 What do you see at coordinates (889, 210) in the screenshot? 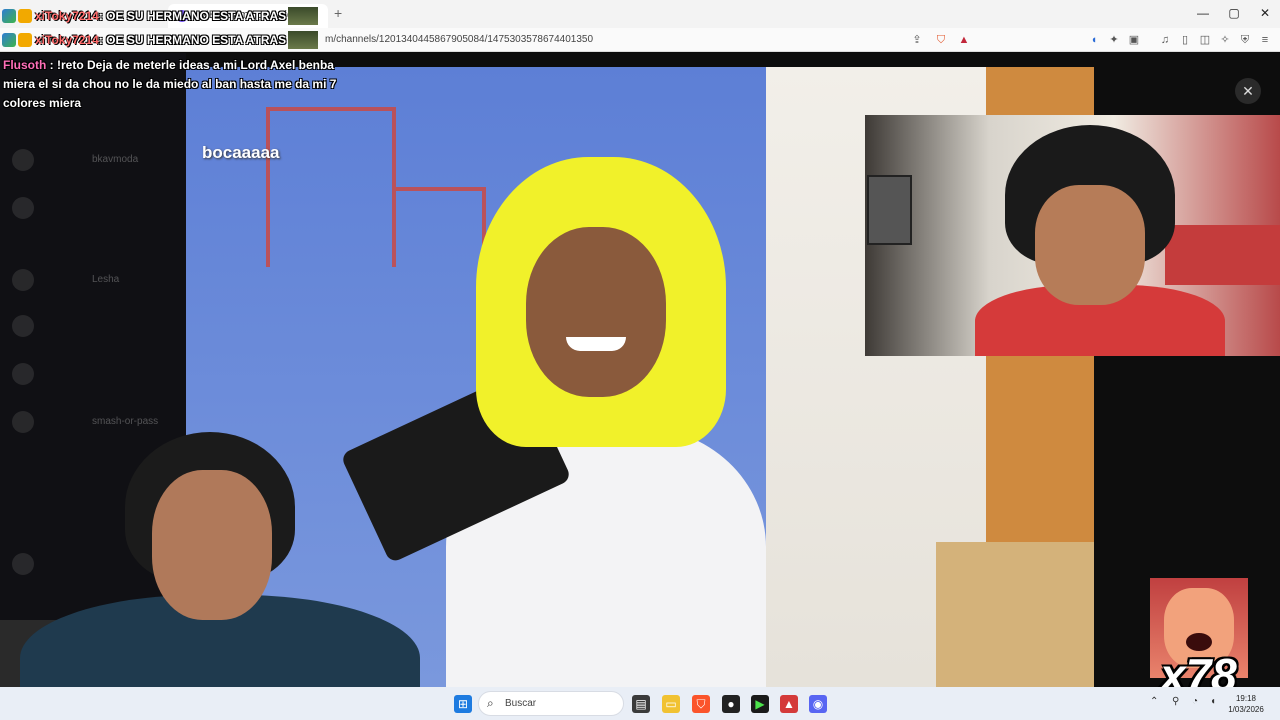
I see `monitor` at bounding box center [889, 210].